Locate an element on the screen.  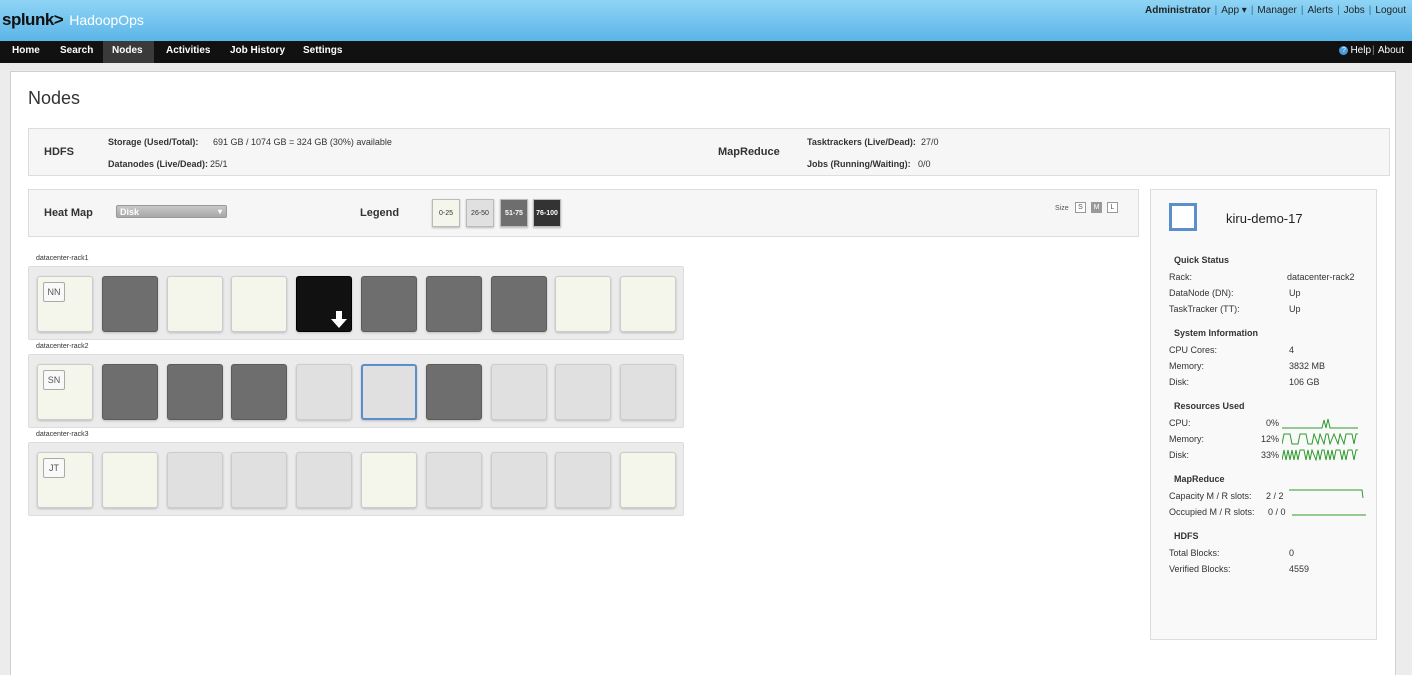
app-menu-link: App ▾ is located at coordinates (1234, 10).